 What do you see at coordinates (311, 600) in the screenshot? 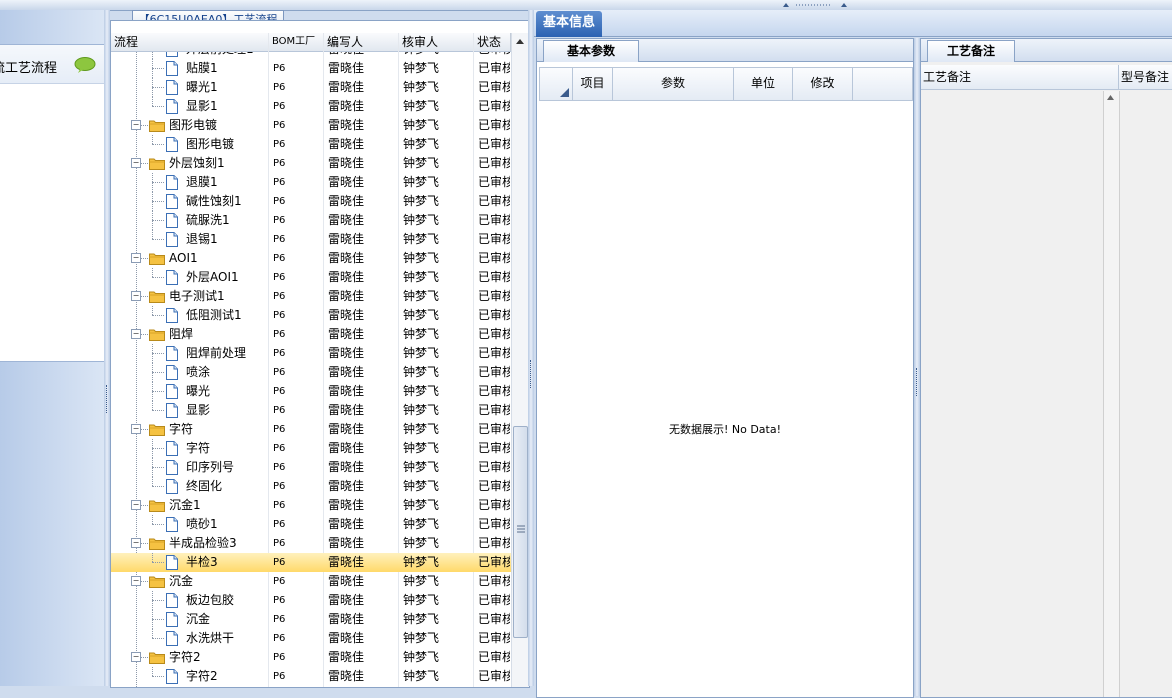
I see `tree-node-step: 板边包胶 P6 雷晓佳 钟梦飞 已审核` at bounding box center [311, 600].